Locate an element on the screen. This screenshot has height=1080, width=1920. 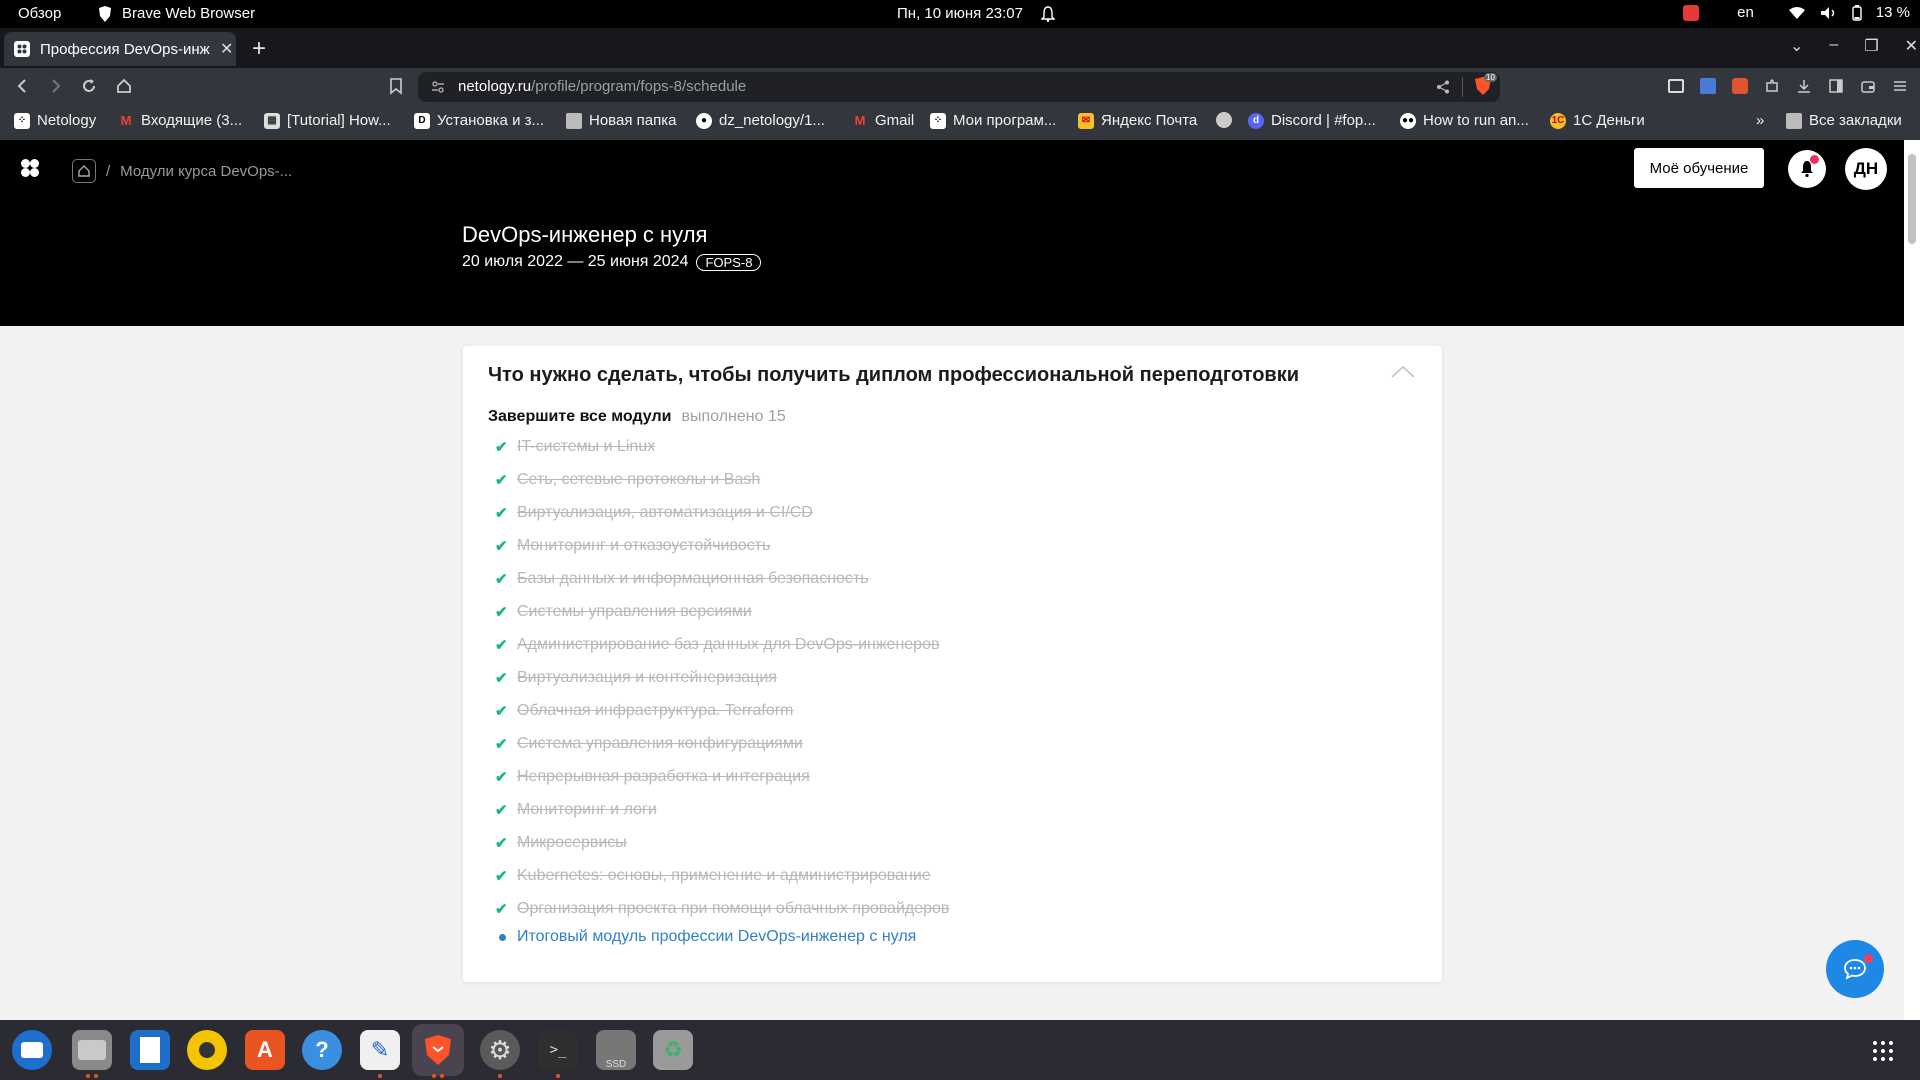
gmail-icon: M is located at coordinates (126, 120).